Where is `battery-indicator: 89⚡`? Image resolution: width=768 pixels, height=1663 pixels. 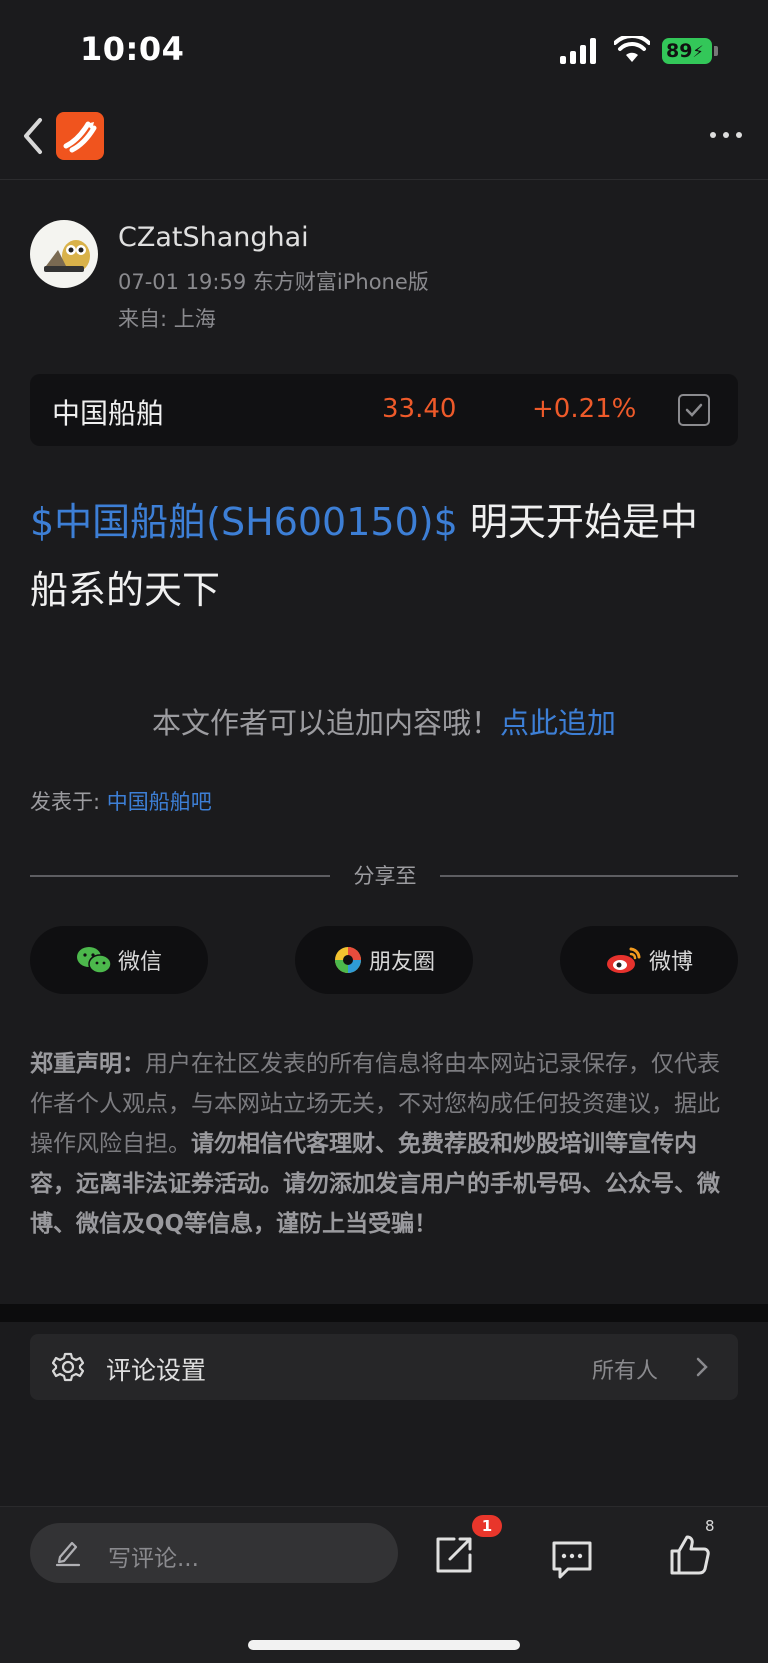 battery-indicator: 89⚡ is located at coordinates (687, 51).